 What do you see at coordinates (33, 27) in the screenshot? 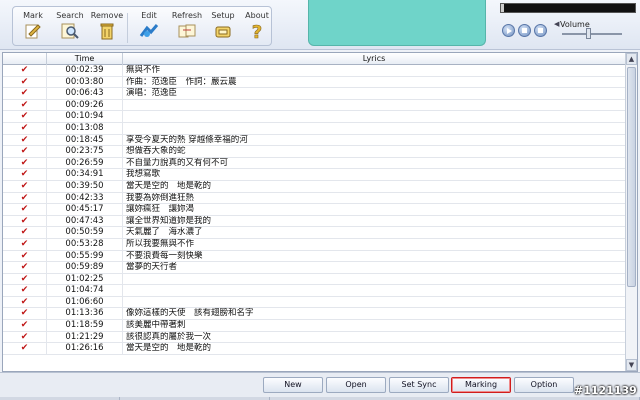
I see `mark-button: Mark` at bounding box center [33, 27].